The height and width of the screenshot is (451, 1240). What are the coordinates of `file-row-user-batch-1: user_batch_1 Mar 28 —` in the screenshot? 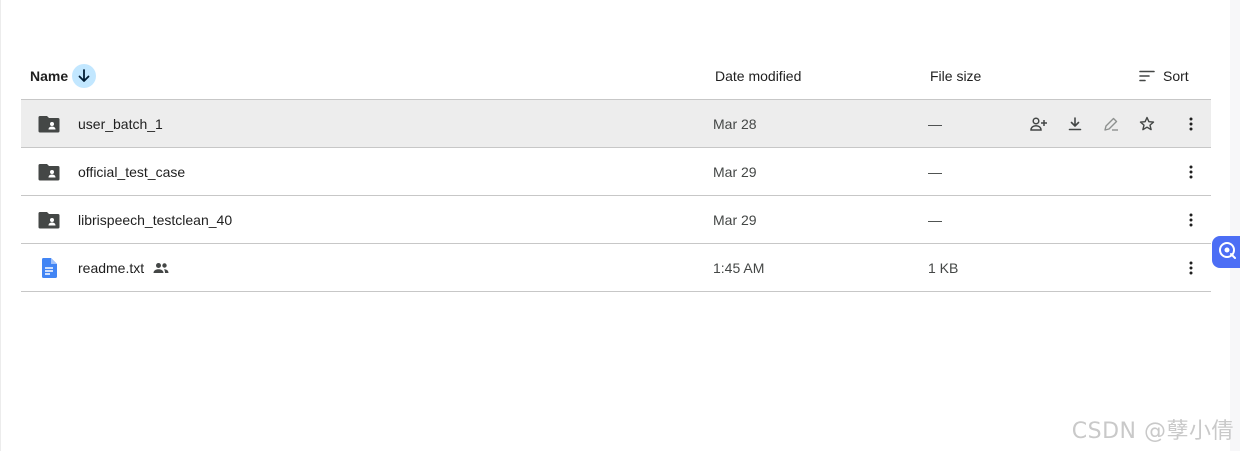 It's located at (616, 124).